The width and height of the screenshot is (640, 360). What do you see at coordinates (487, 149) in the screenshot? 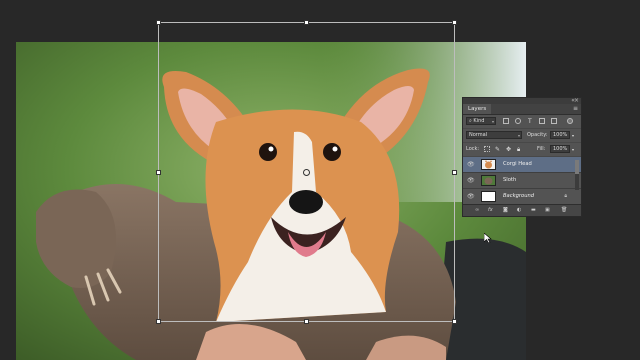
I see `lock-transparent-icon` at bounding box center [487, 149].